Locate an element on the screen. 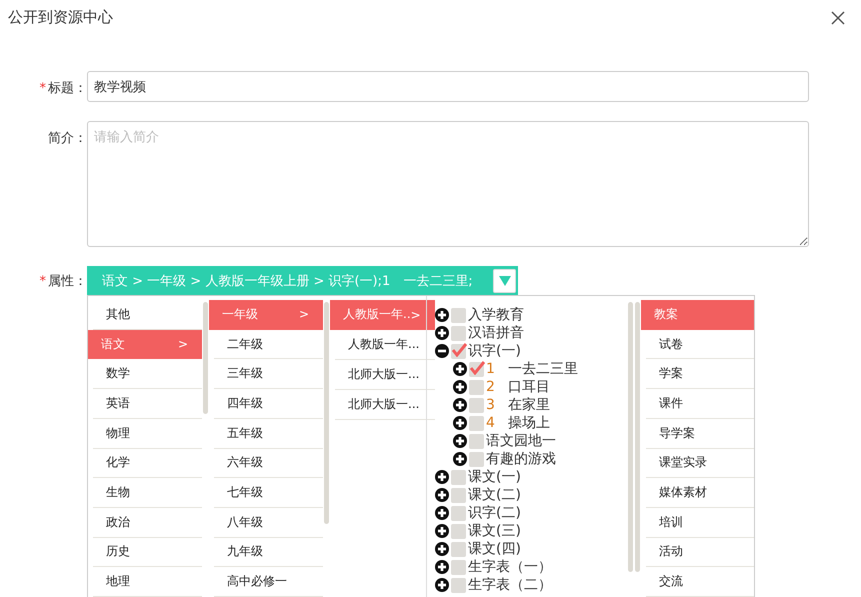 Image resolution: width=861 pixels, height=597 pixels. list-item: 交流 is located at coordinates (700, 582).